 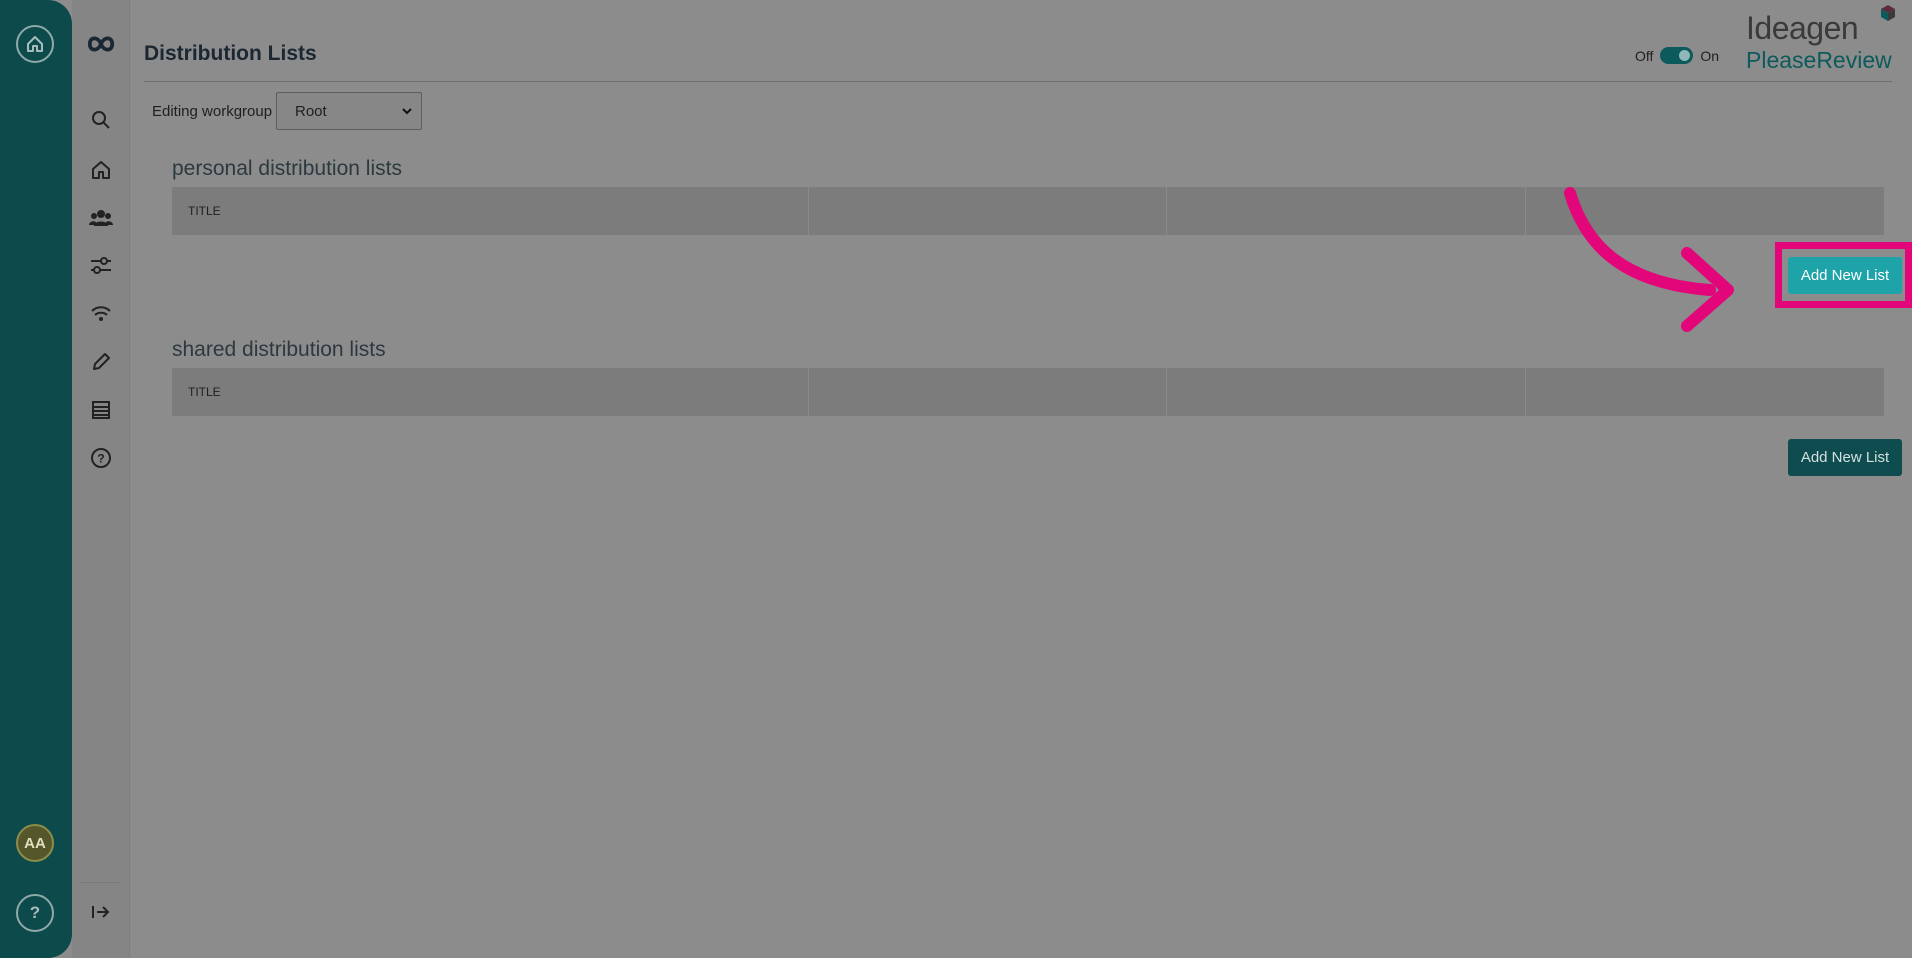 I want to click on help-button: ?, so click(x=35, y=913).